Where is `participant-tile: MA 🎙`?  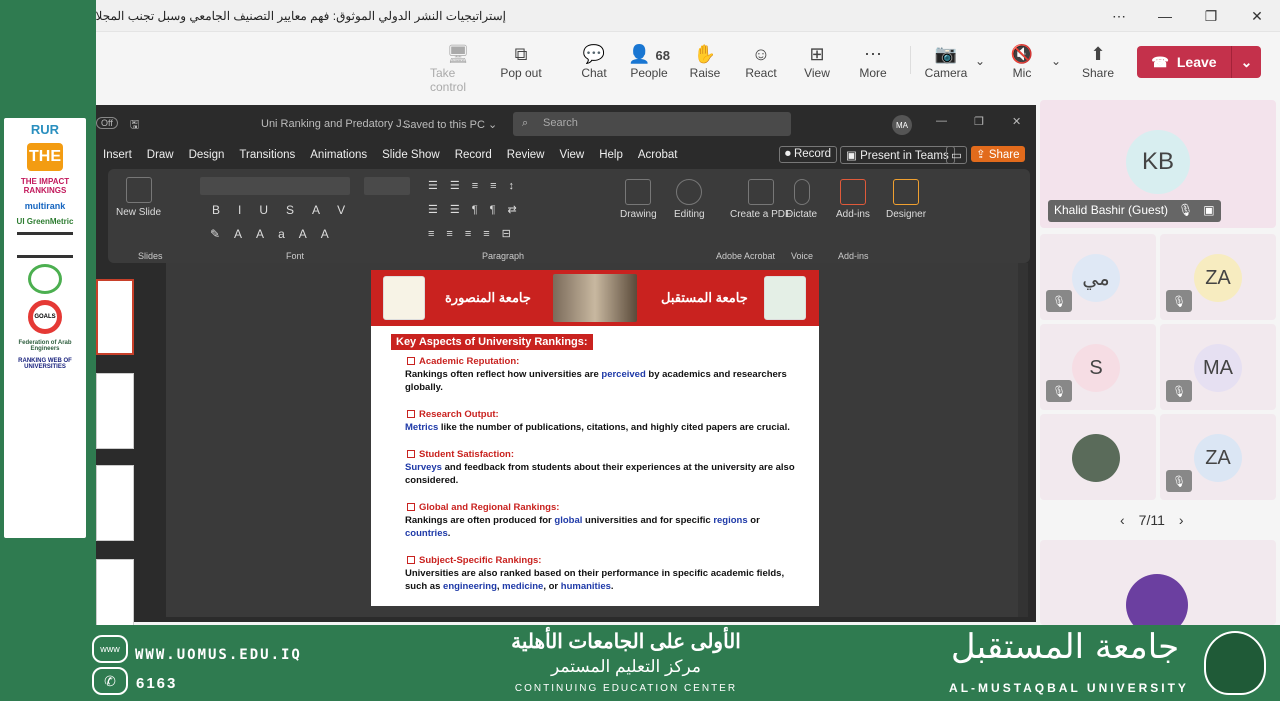
participant-tile: MA 🎙 is located at coordinates (1218, 367).